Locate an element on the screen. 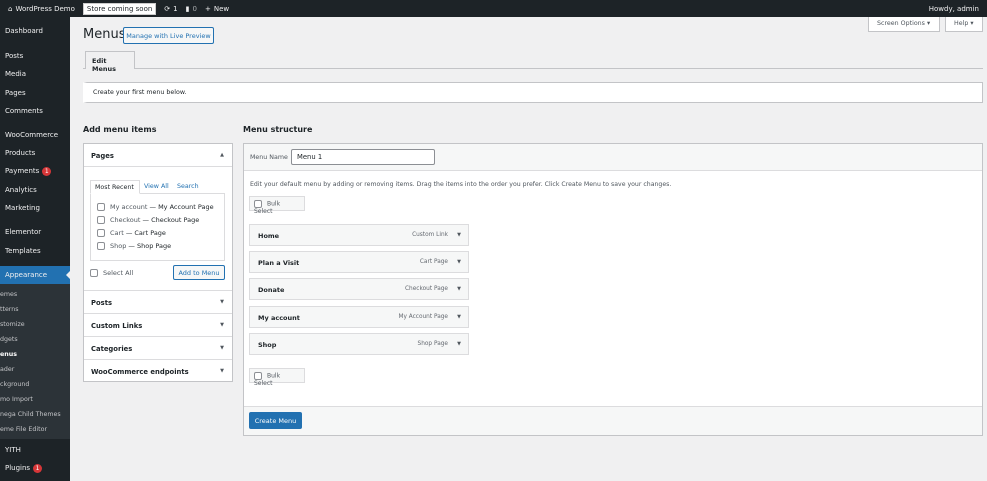  comments-link: ▮ 0 is located at coordinates (191, 9).